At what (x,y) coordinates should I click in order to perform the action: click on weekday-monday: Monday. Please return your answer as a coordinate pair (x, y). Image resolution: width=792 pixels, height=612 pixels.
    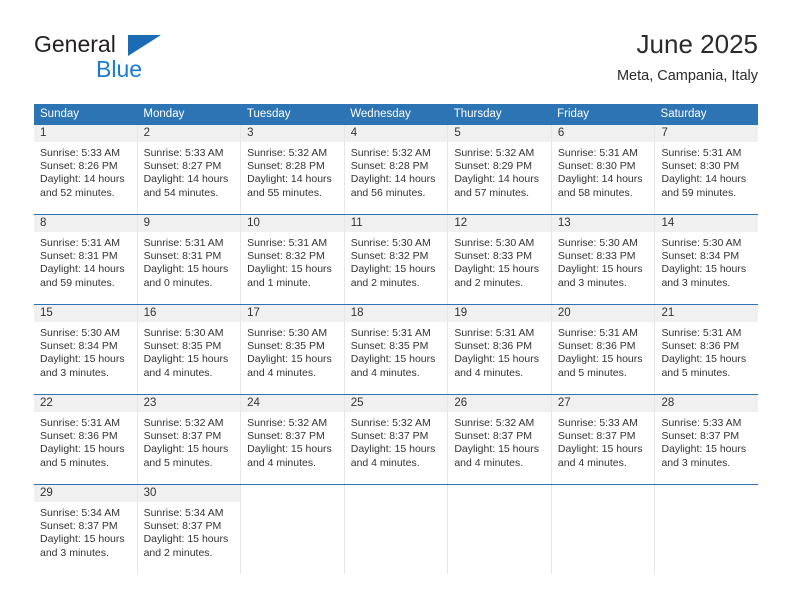
    Looking at the image, I should click on (164, 114).